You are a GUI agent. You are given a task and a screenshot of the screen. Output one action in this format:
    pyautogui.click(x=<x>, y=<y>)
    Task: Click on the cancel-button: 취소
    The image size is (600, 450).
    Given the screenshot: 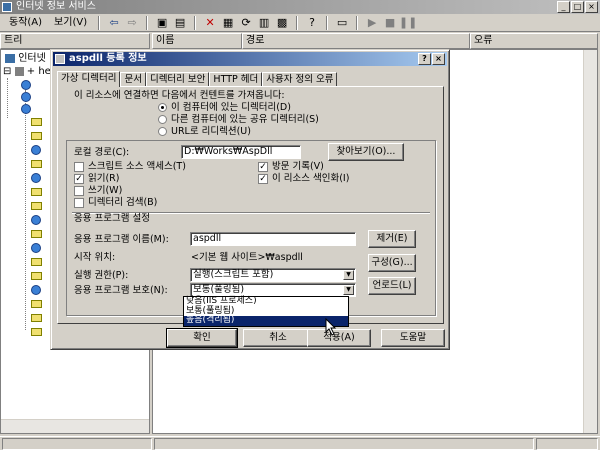 What is the action you would take?
    pyautogui.click(x=278, y=338)
    